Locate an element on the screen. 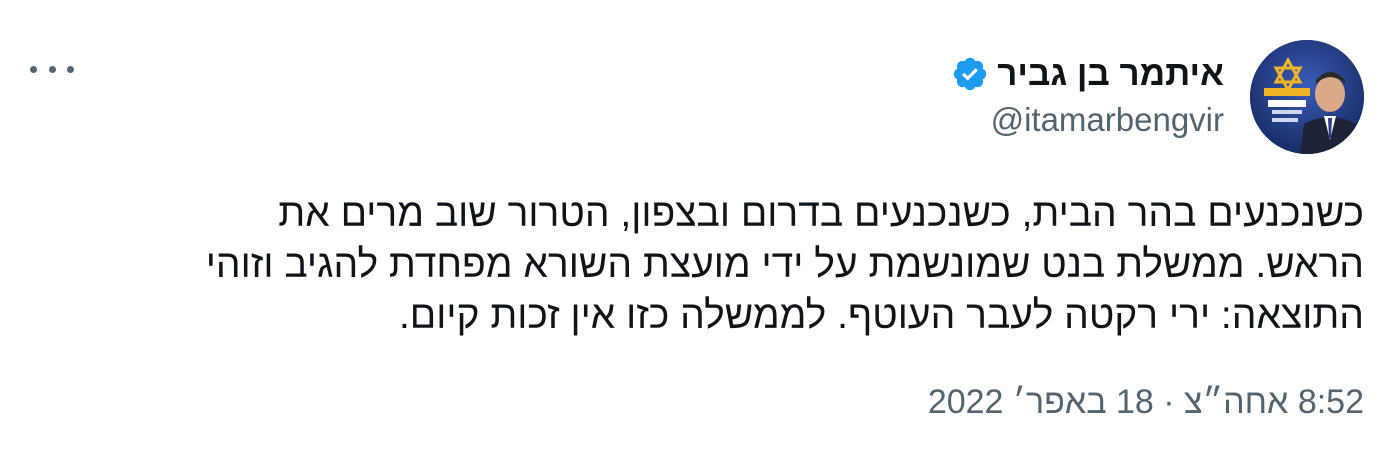  name-row: איתמר בן גביר is located at coordinates (1087, 74).